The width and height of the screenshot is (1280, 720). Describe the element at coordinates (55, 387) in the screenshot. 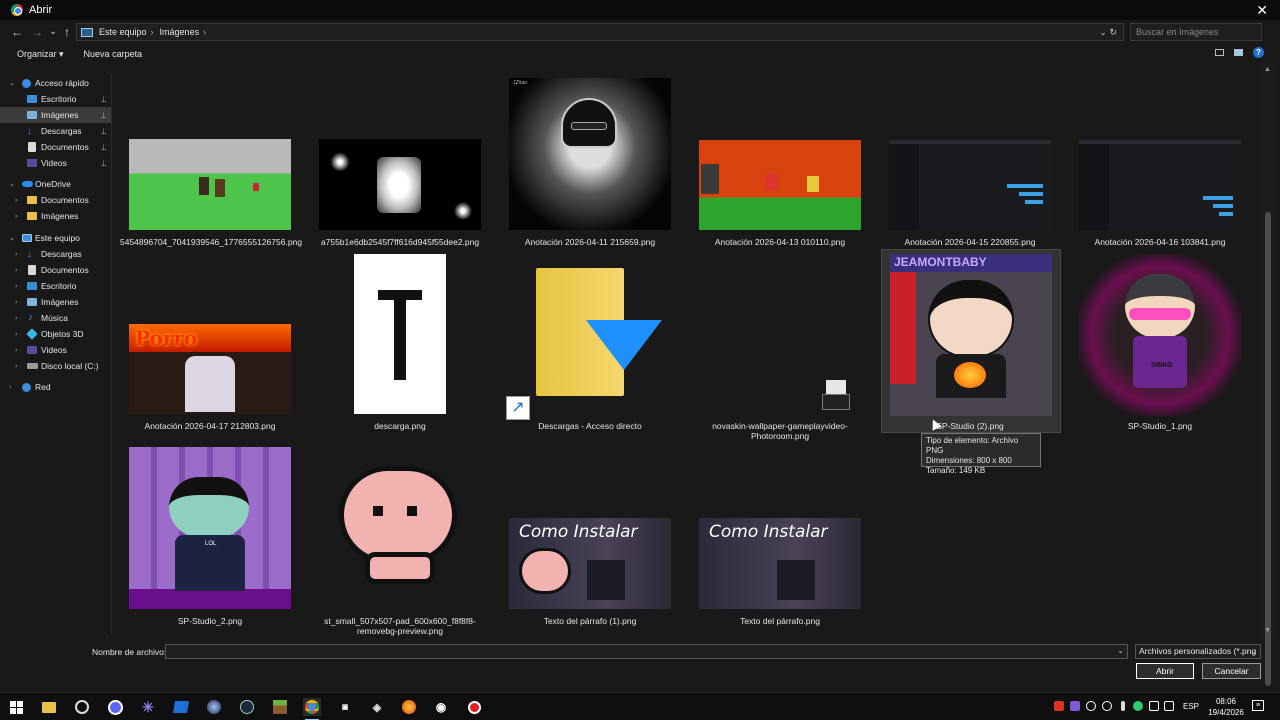

I see `sidebar-item-red: › Red` at that location.